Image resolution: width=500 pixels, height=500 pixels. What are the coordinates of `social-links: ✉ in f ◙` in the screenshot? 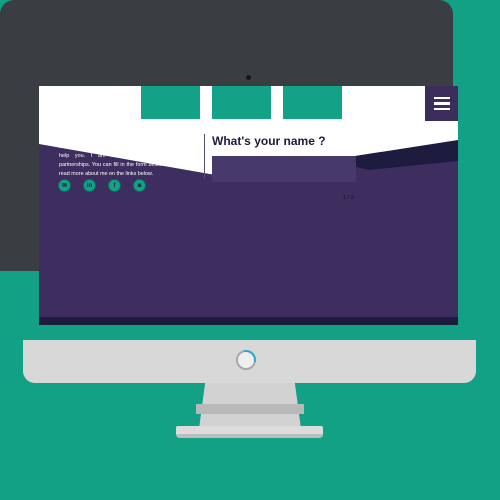 It's located at (102, 185).